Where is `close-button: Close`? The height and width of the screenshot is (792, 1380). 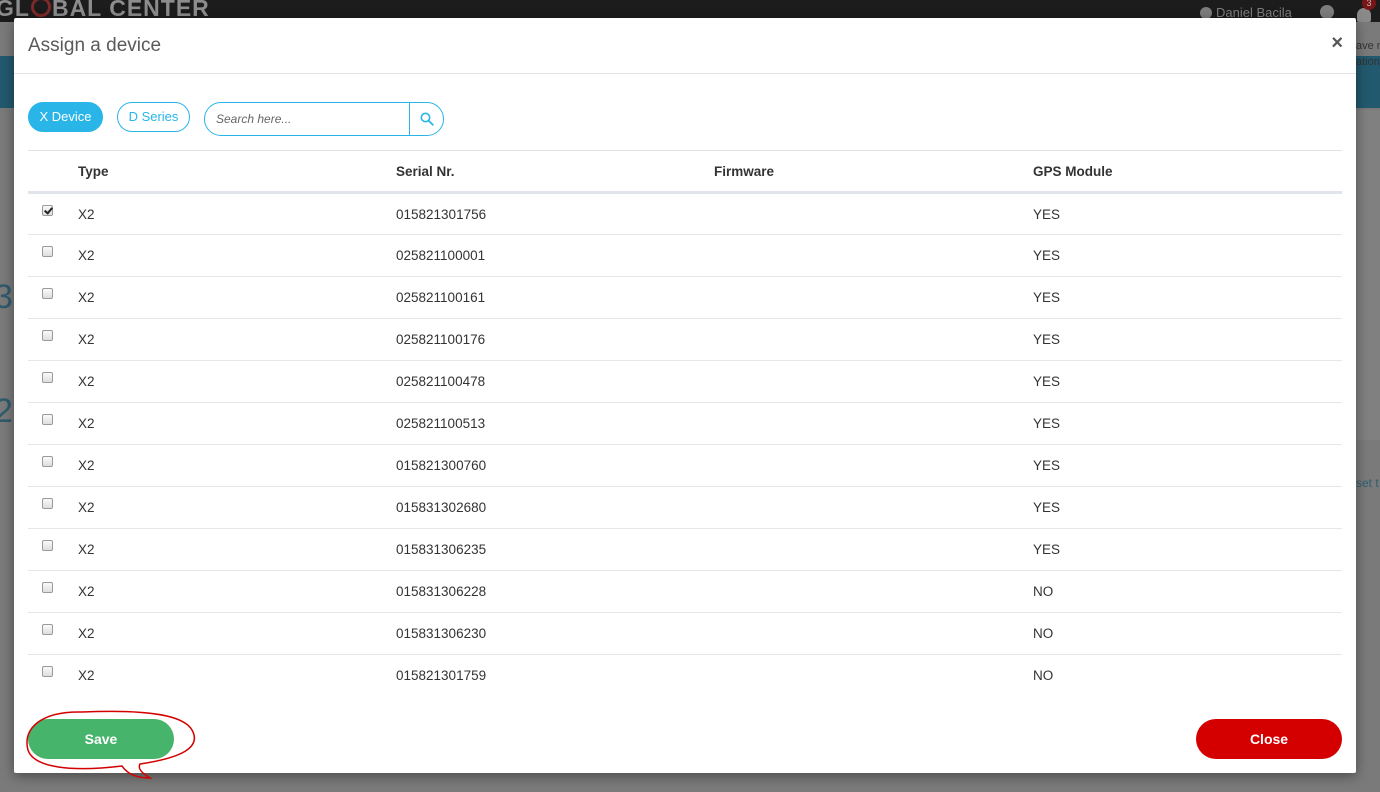 close-button: Close is located at coordinates (1269, 739).